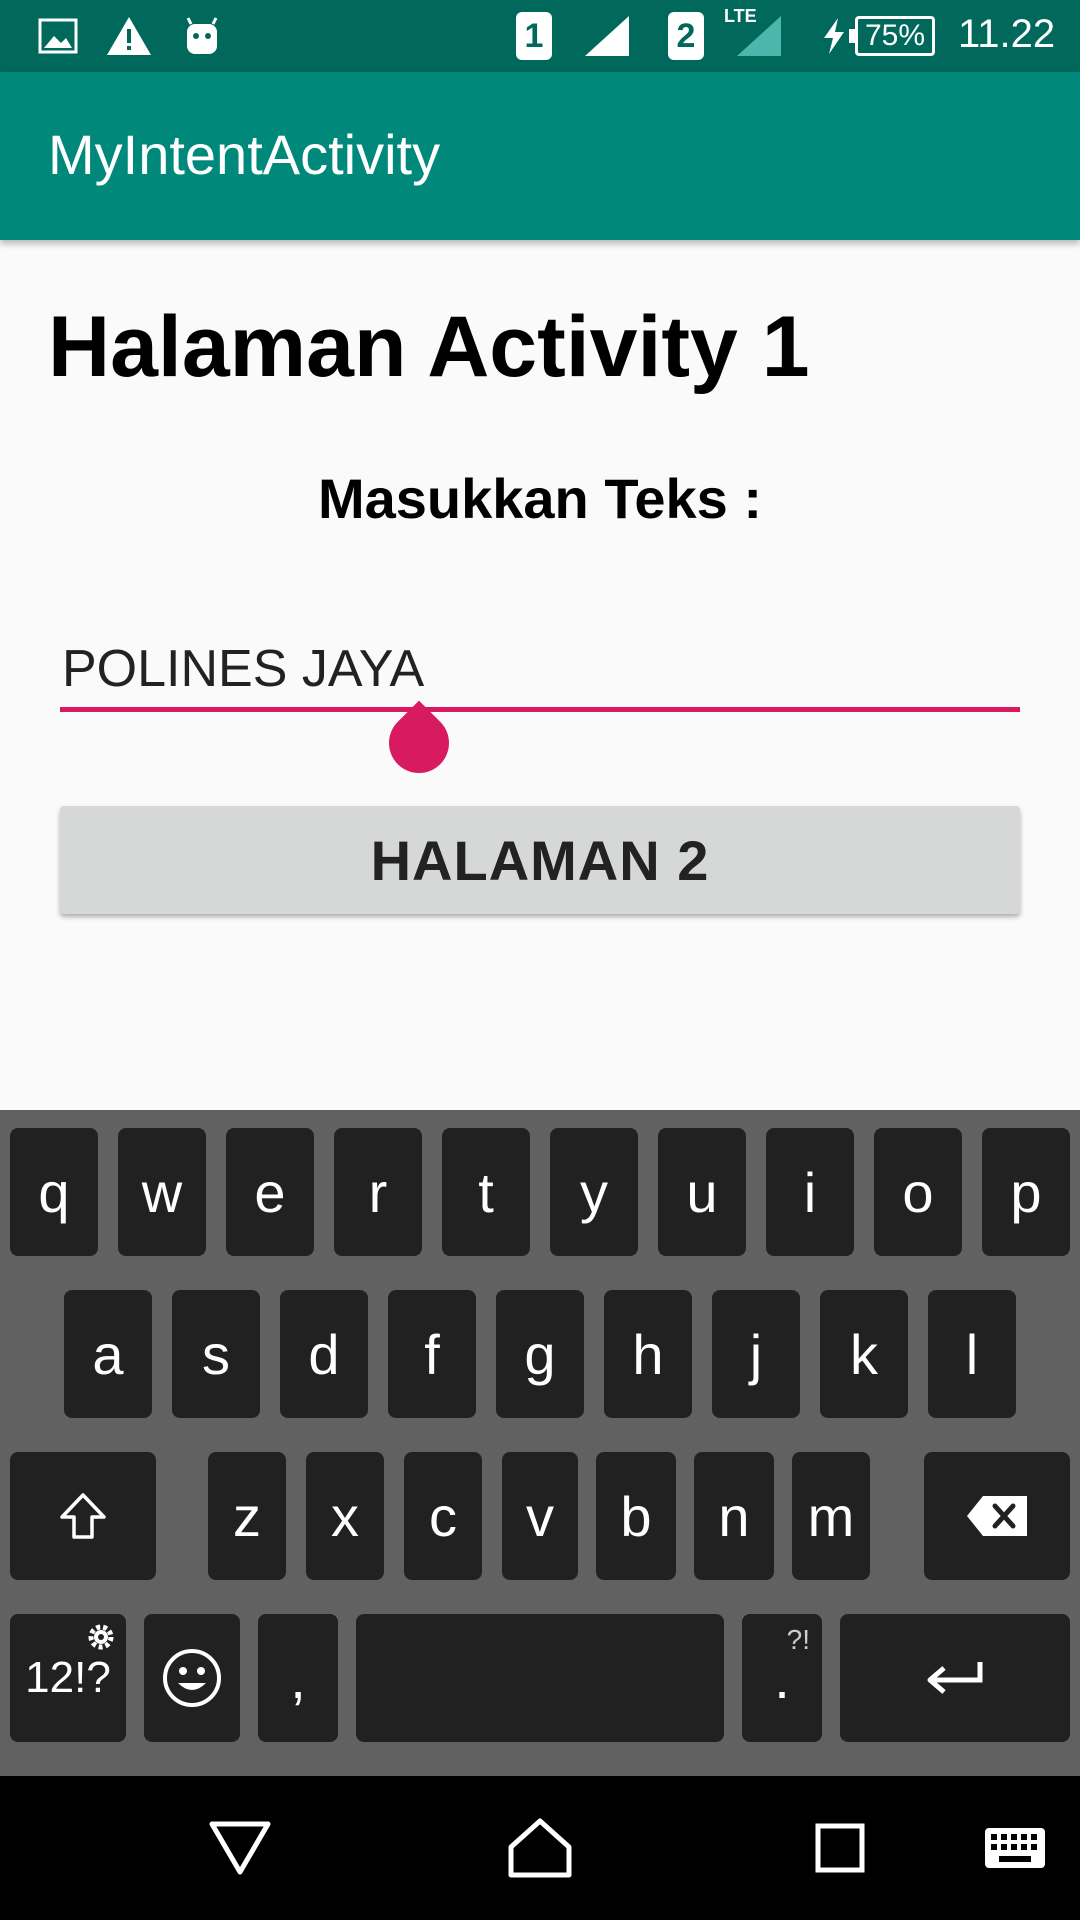  What do you see at coordinates (594, 1192) in the screenshot?
I see `key-y: y` at bounding box center [594, 1192].